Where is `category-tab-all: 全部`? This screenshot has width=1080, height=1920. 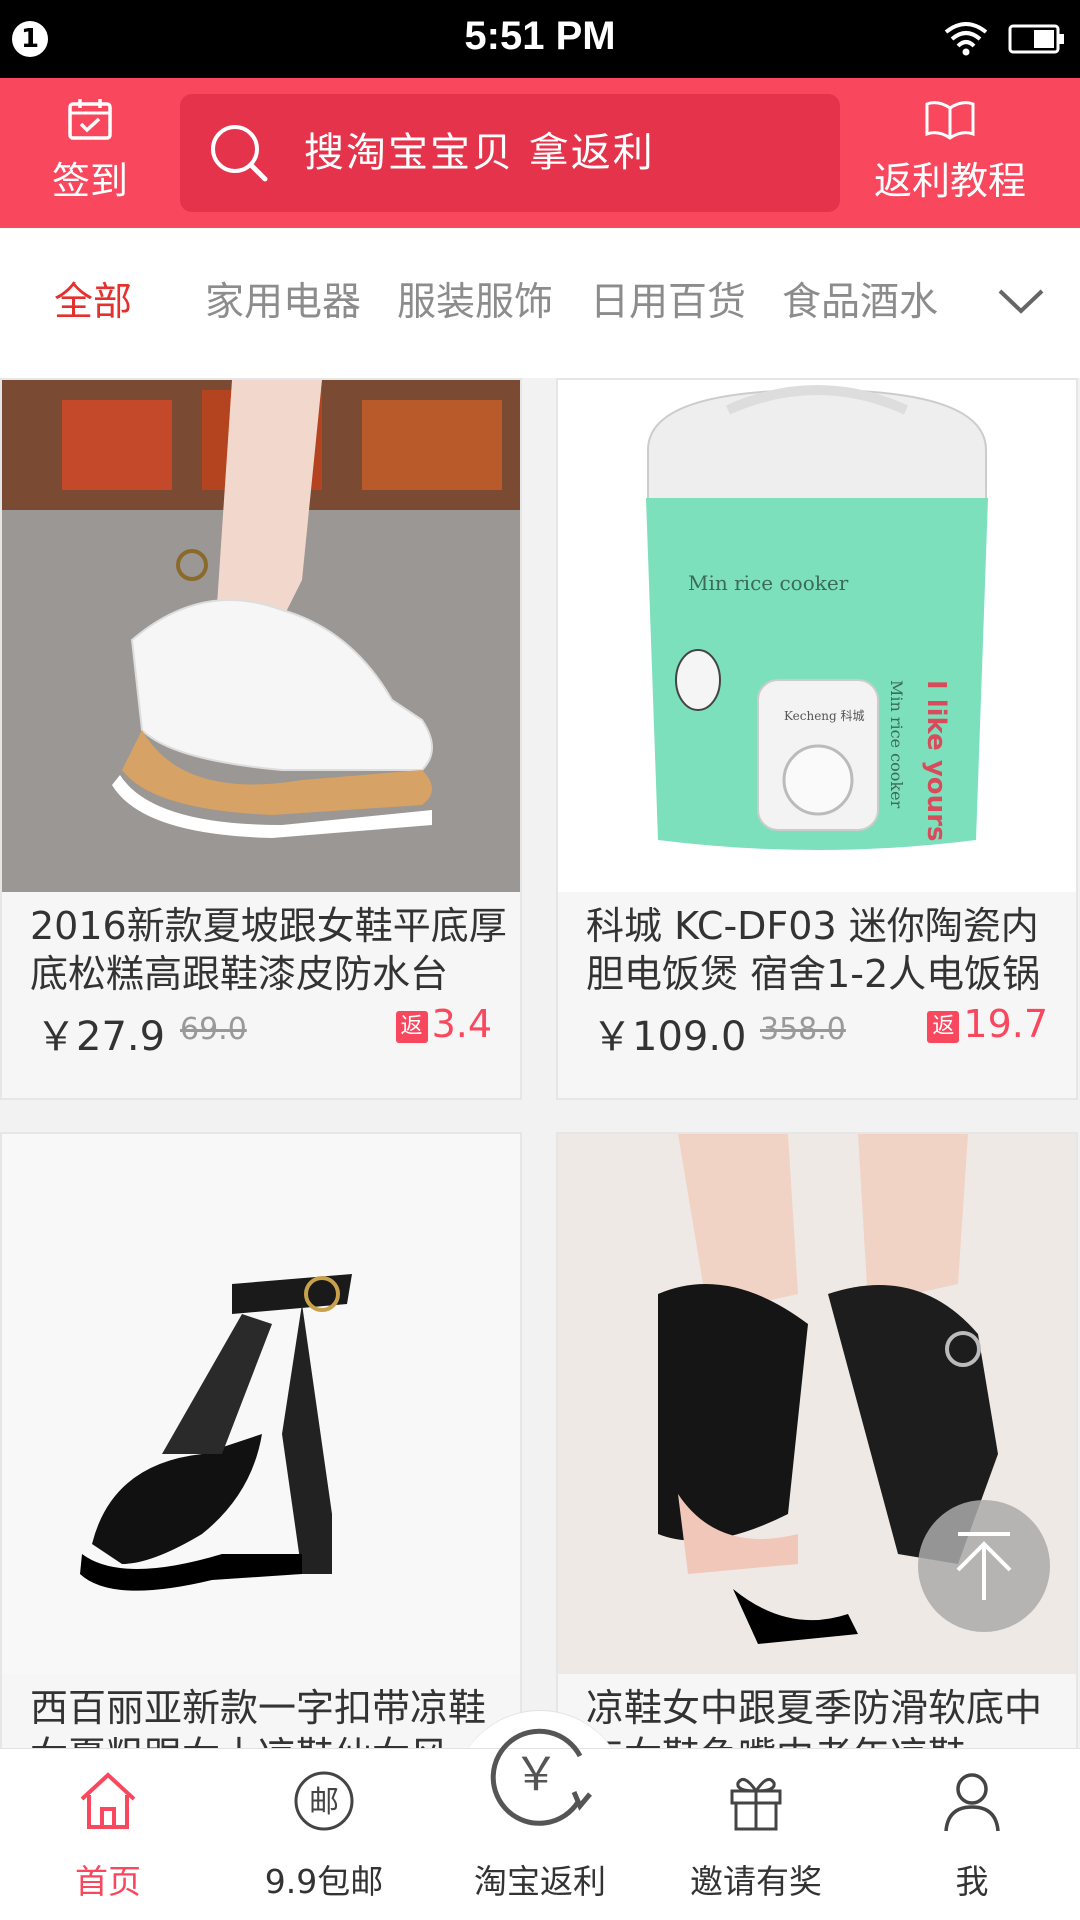
category-tab-all: 全部 is located at coordinates (93, 303).